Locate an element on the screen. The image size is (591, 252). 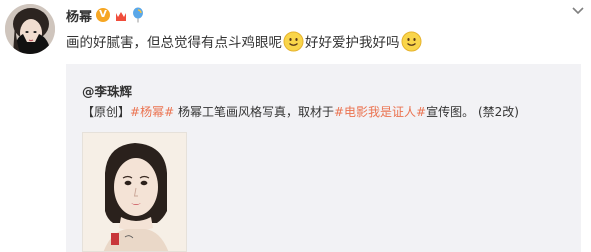
repost-text-part-a: 杨幂工笔画风格写真，取材于 is located at coordinates (254, 112).